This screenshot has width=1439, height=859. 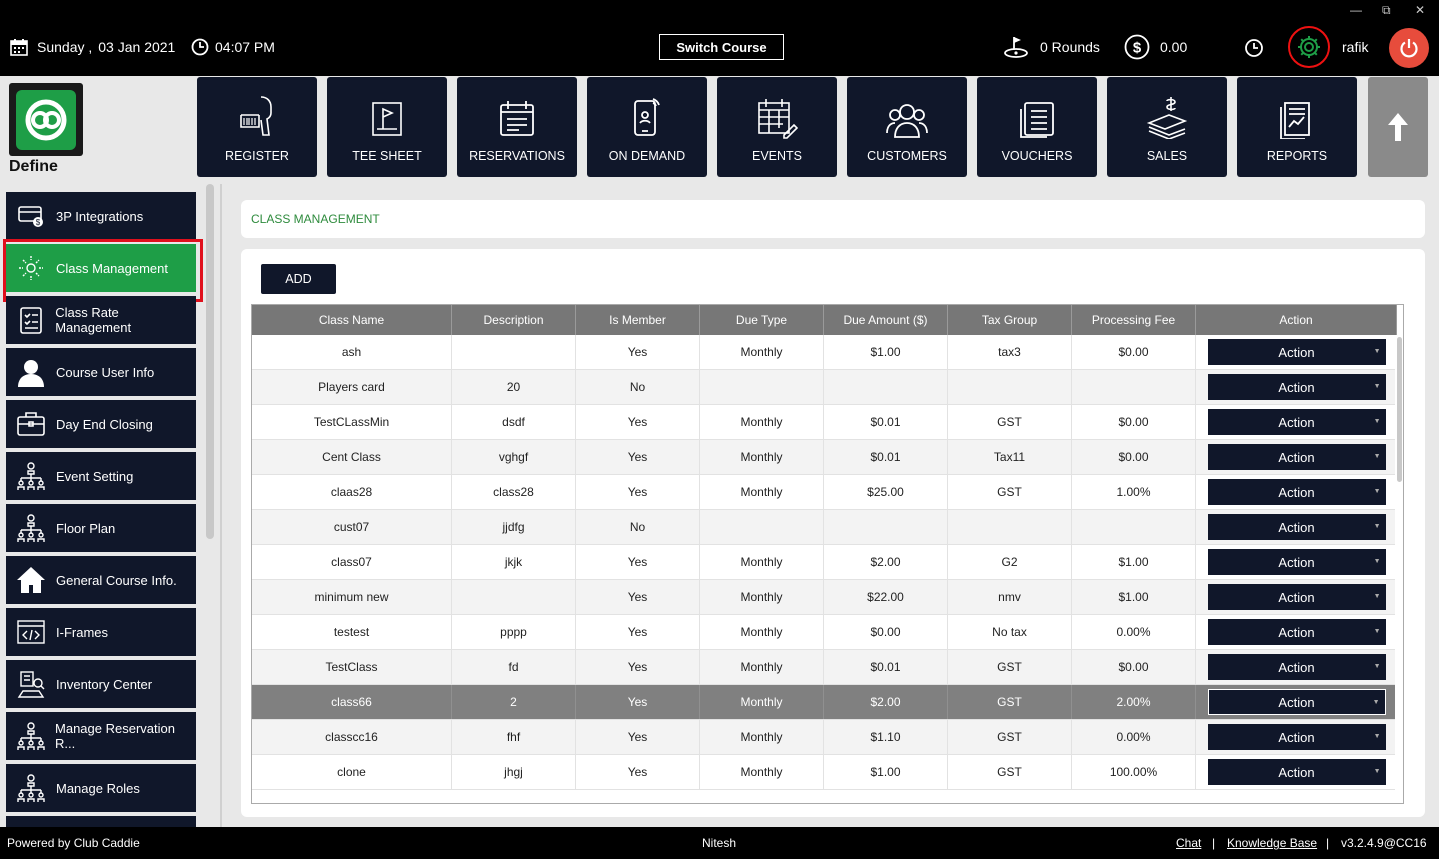 I want to click on add-button: ADD, so click(x=298, y=279).